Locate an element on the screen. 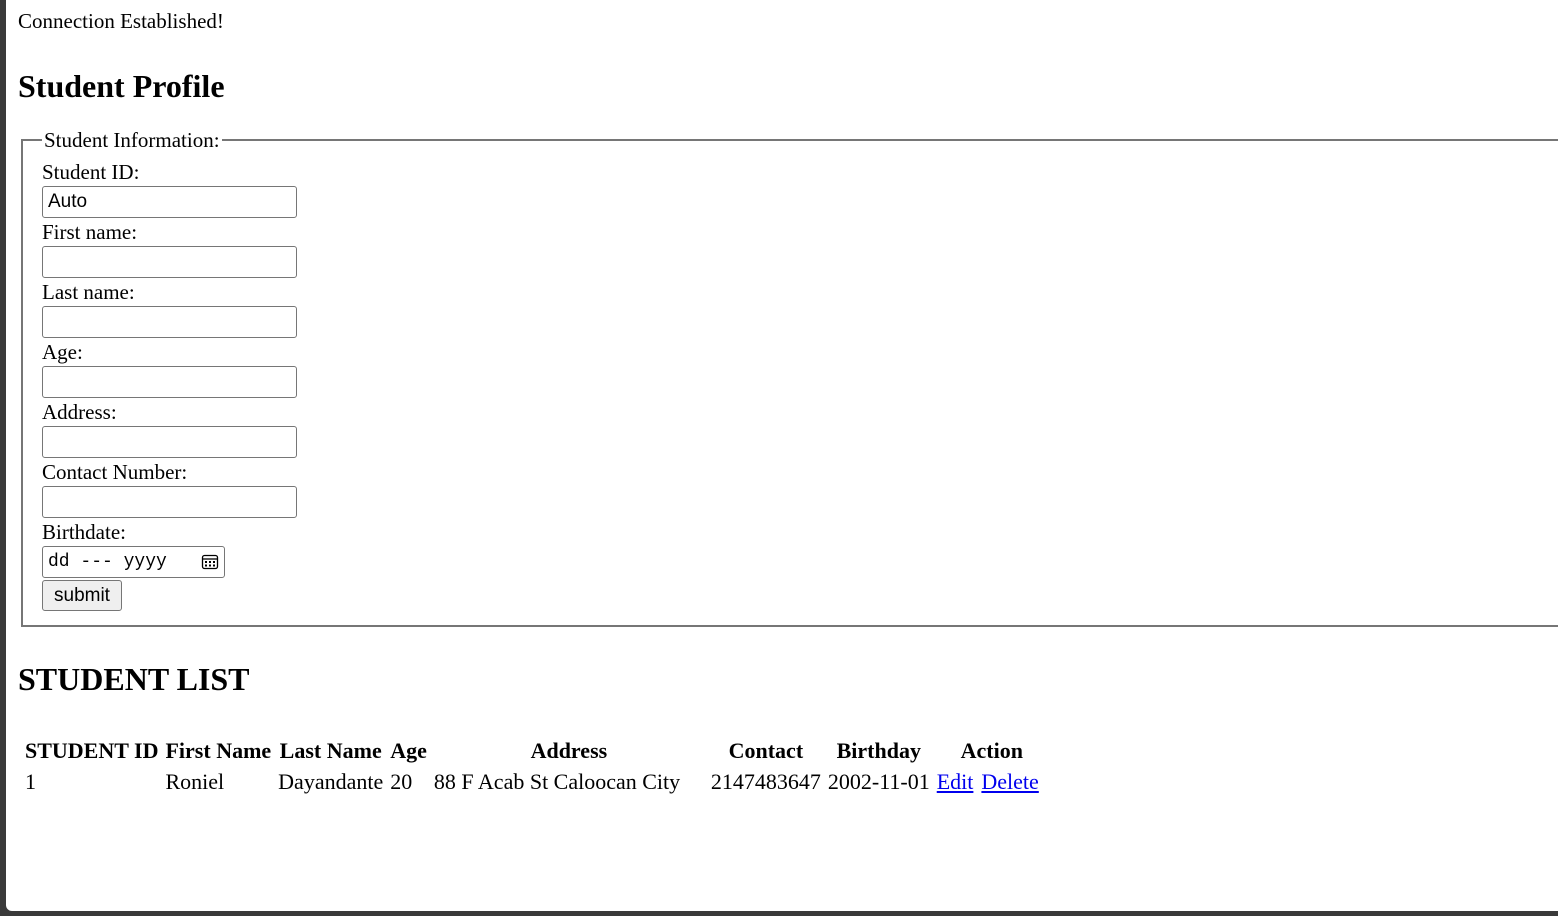 The width and height of the screenshot is (1558, 916). cell-student-id: 1 is located at coordinates (30, 781).